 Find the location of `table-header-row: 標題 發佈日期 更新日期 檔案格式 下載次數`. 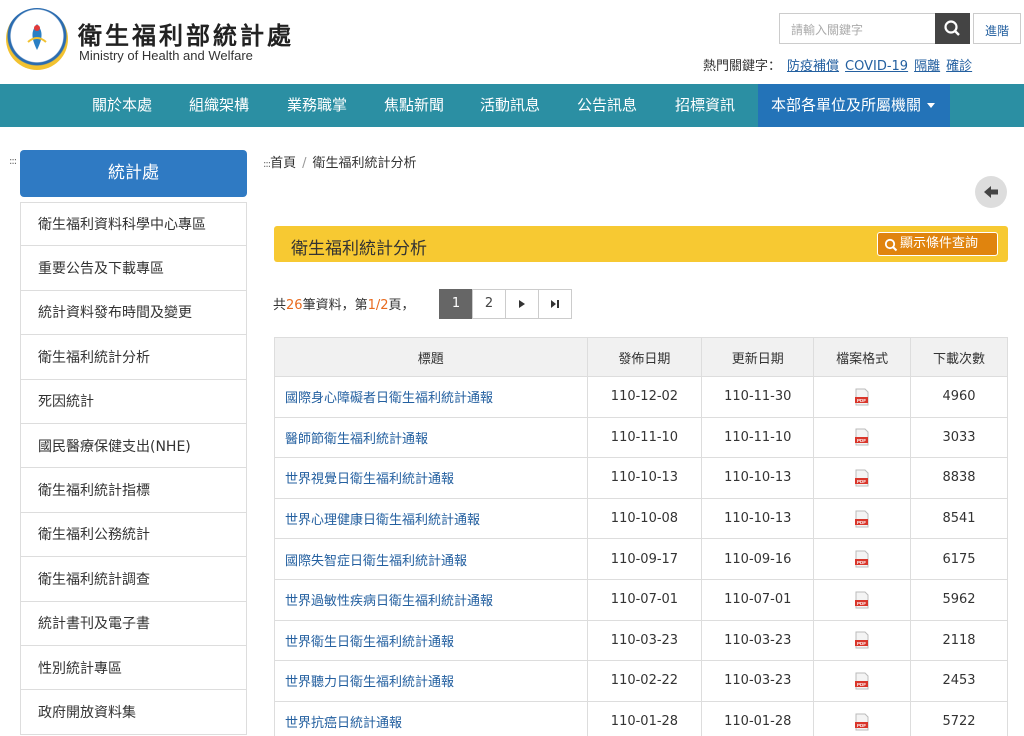

table-header-row: 標題 發佈日期 更新日期 檔案格式 下載次數 is located at coordinates (641, 357).